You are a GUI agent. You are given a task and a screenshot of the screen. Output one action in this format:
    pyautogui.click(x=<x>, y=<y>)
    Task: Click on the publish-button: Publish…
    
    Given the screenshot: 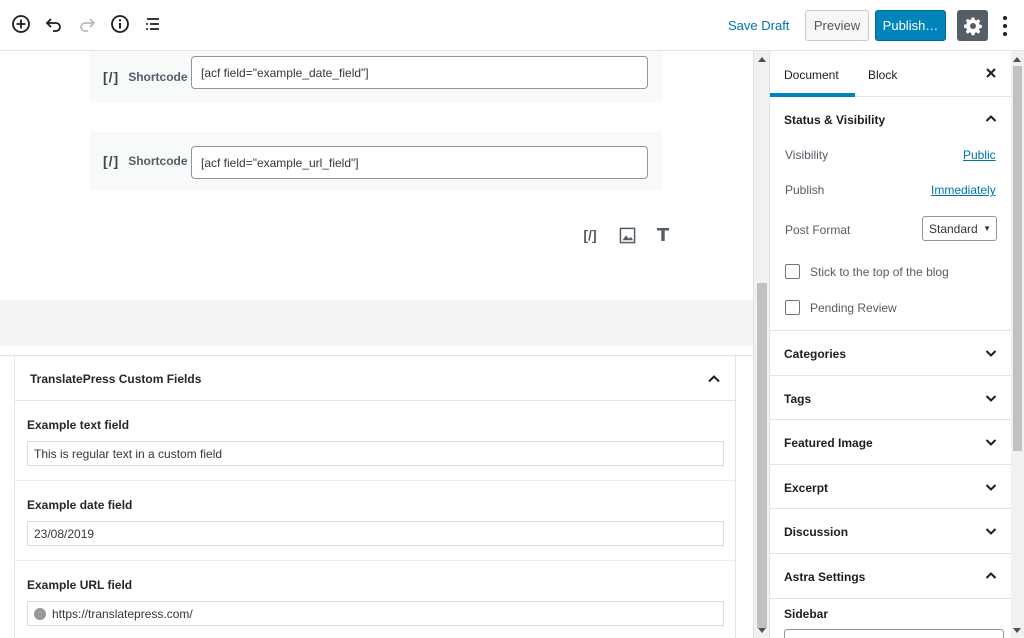 What is the action you would take?
    pyautogui.click(x=910, y=25)
    